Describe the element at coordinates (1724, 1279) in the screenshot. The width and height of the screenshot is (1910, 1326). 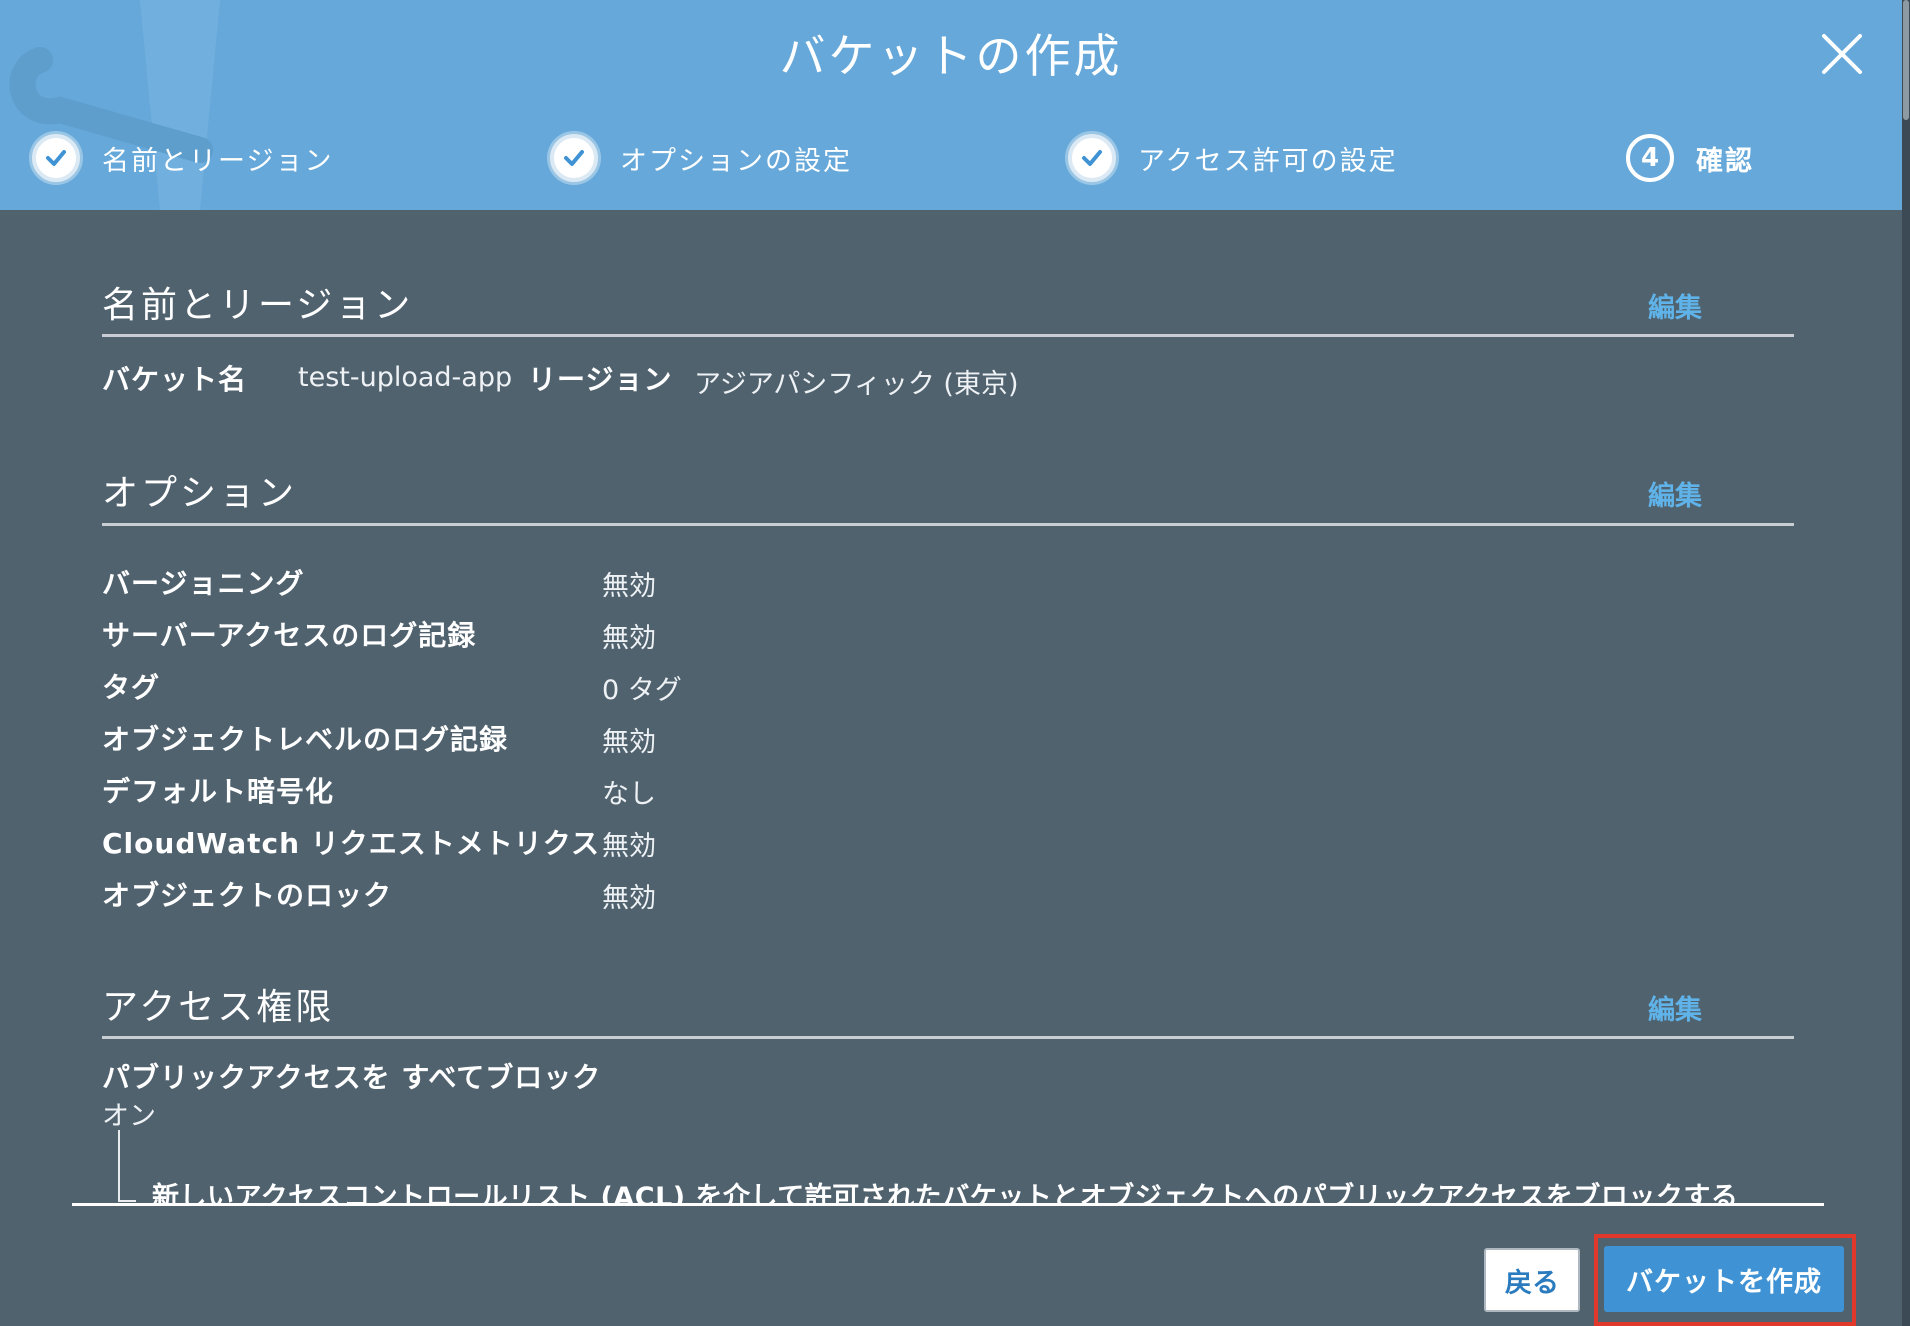
I see `create-bucket-button: バケットを作成` at that location.